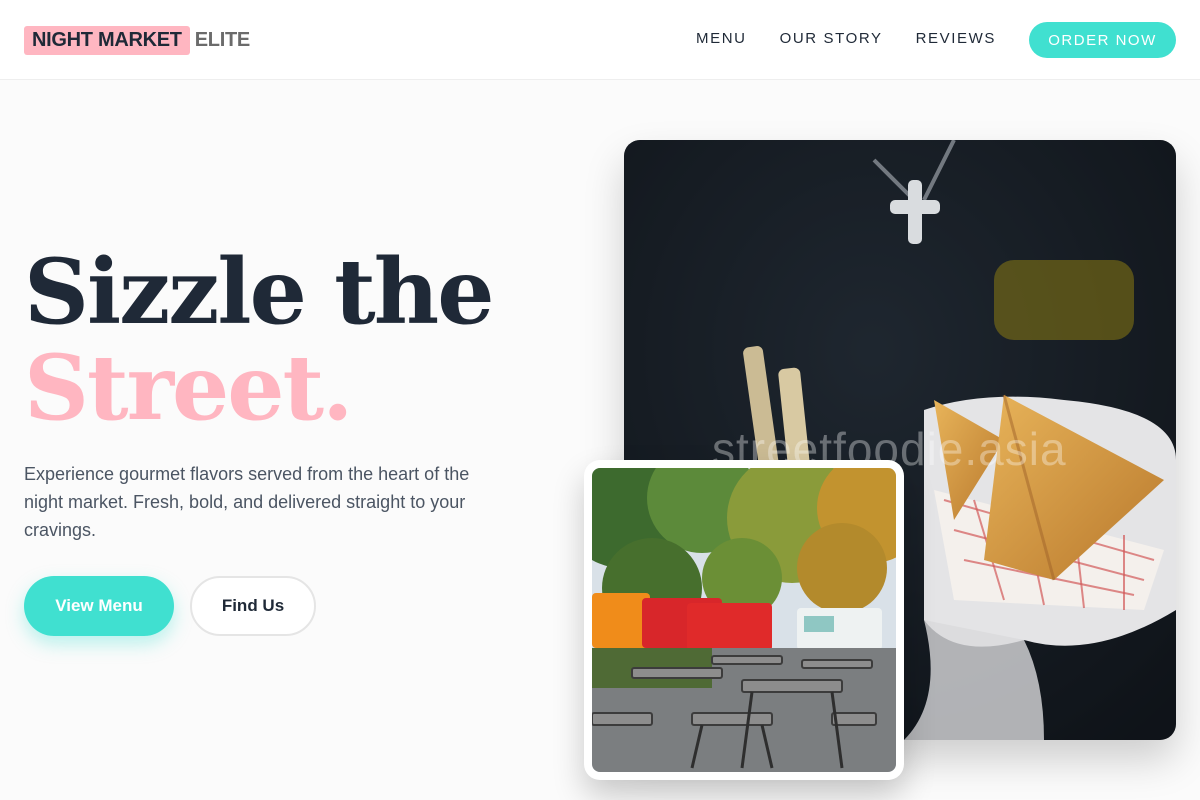 The image size is (1200, 800). I want to click on main-nav: MENU OUR STORY REVIEWS, so click(846, 38).